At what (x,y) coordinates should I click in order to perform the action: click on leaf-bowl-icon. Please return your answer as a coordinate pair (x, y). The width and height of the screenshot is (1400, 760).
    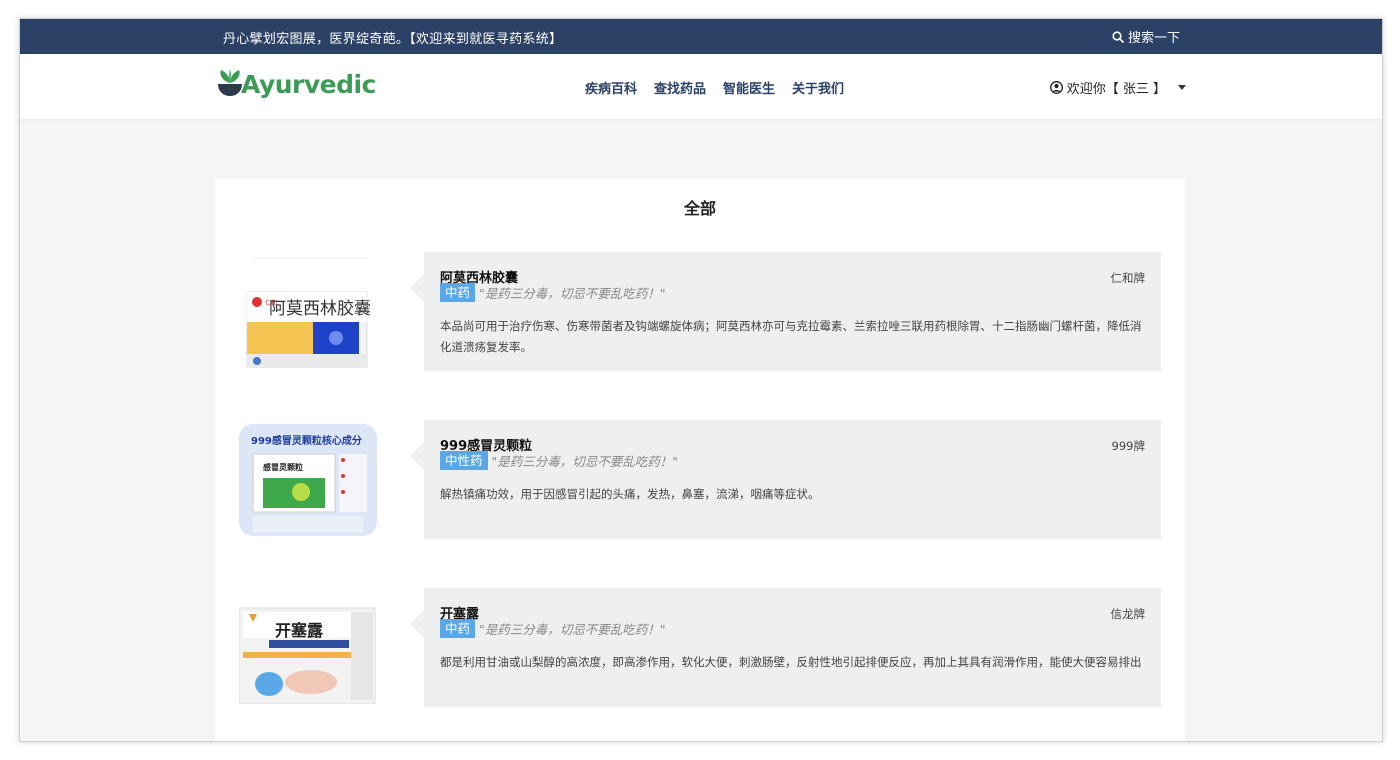
    Looking at the image, I should click on (230, 82).